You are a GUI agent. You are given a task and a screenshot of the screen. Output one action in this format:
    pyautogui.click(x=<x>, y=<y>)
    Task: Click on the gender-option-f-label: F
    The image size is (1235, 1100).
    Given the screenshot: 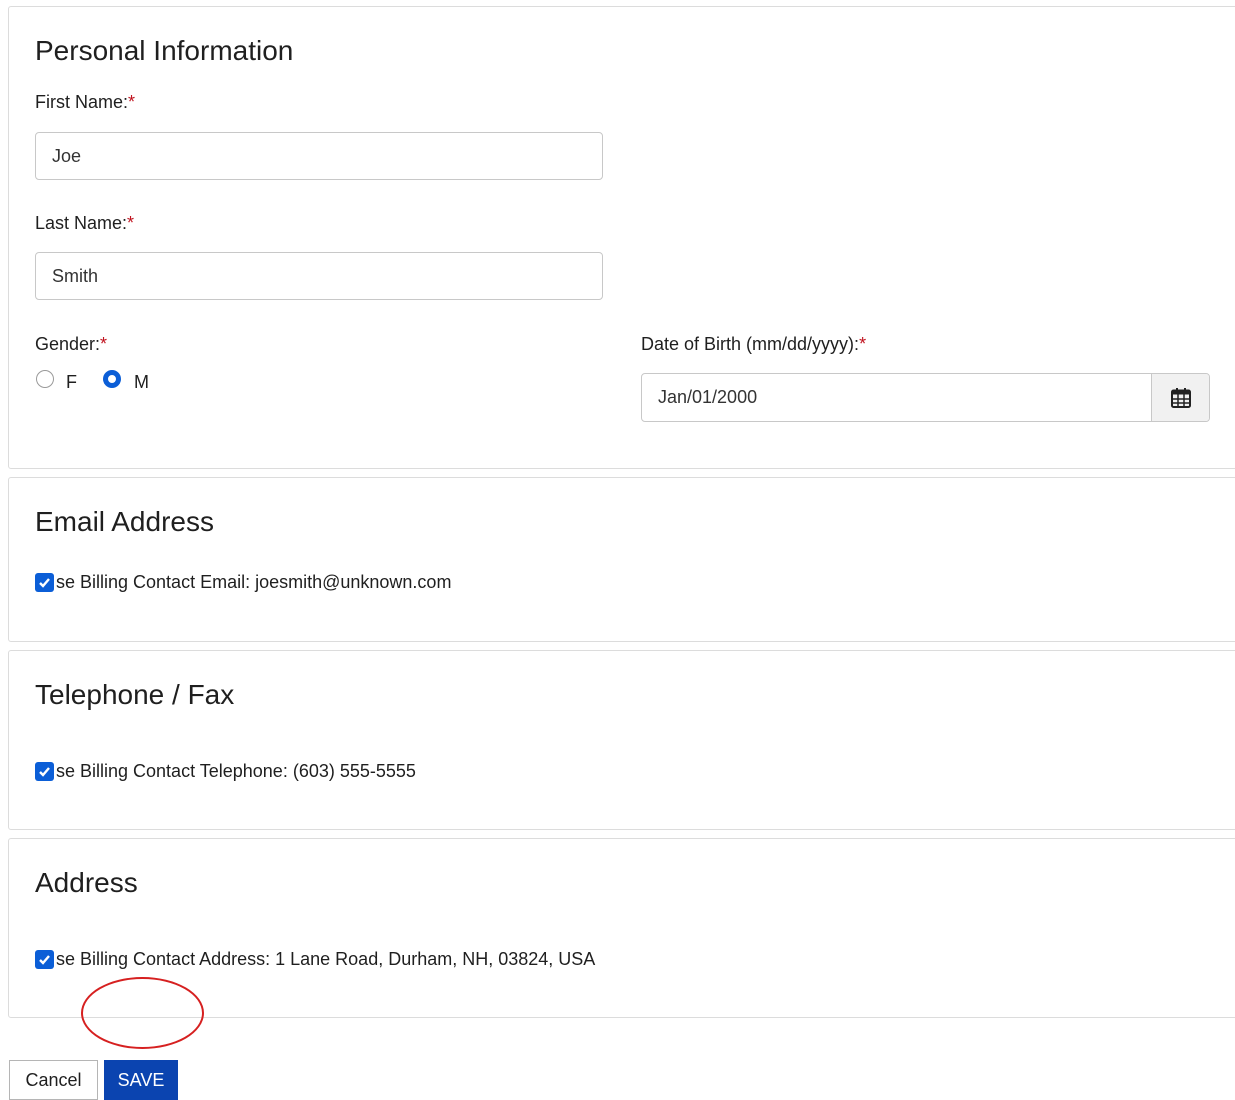 What is the action you would take?
    pyautogui.click(x=71, y=382)
    